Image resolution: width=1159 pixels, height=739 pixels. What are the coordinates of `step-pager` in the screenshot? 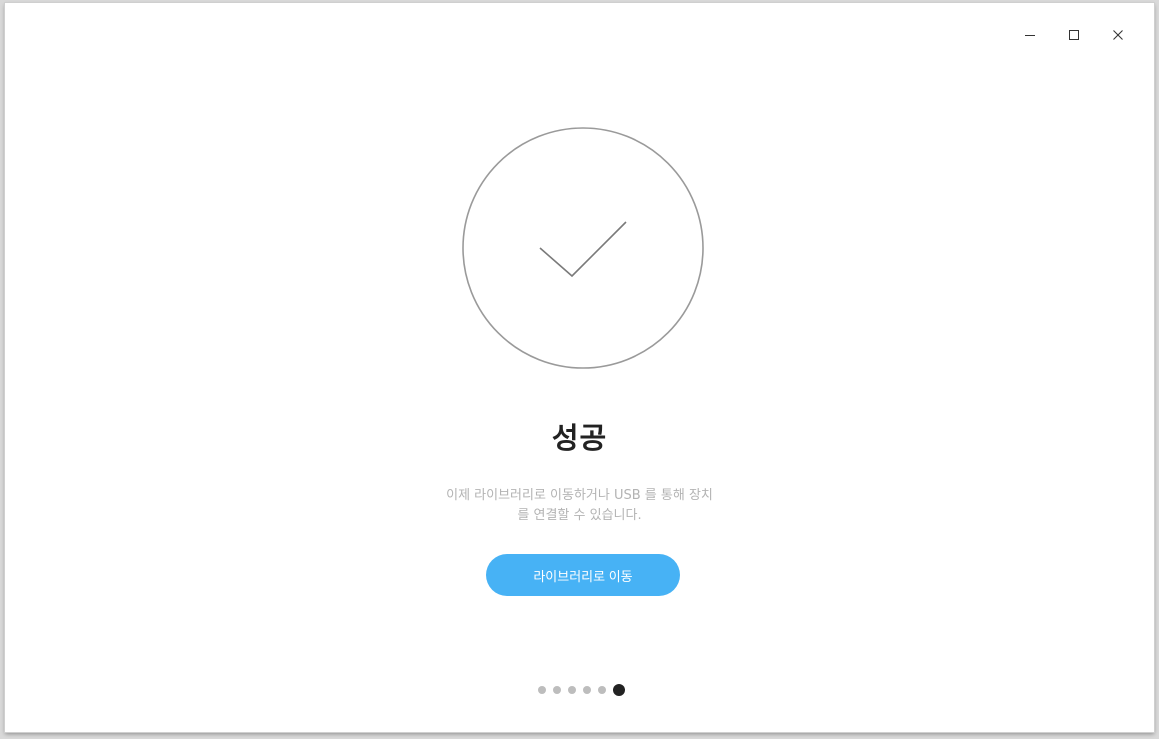 It's located at (581, 690).